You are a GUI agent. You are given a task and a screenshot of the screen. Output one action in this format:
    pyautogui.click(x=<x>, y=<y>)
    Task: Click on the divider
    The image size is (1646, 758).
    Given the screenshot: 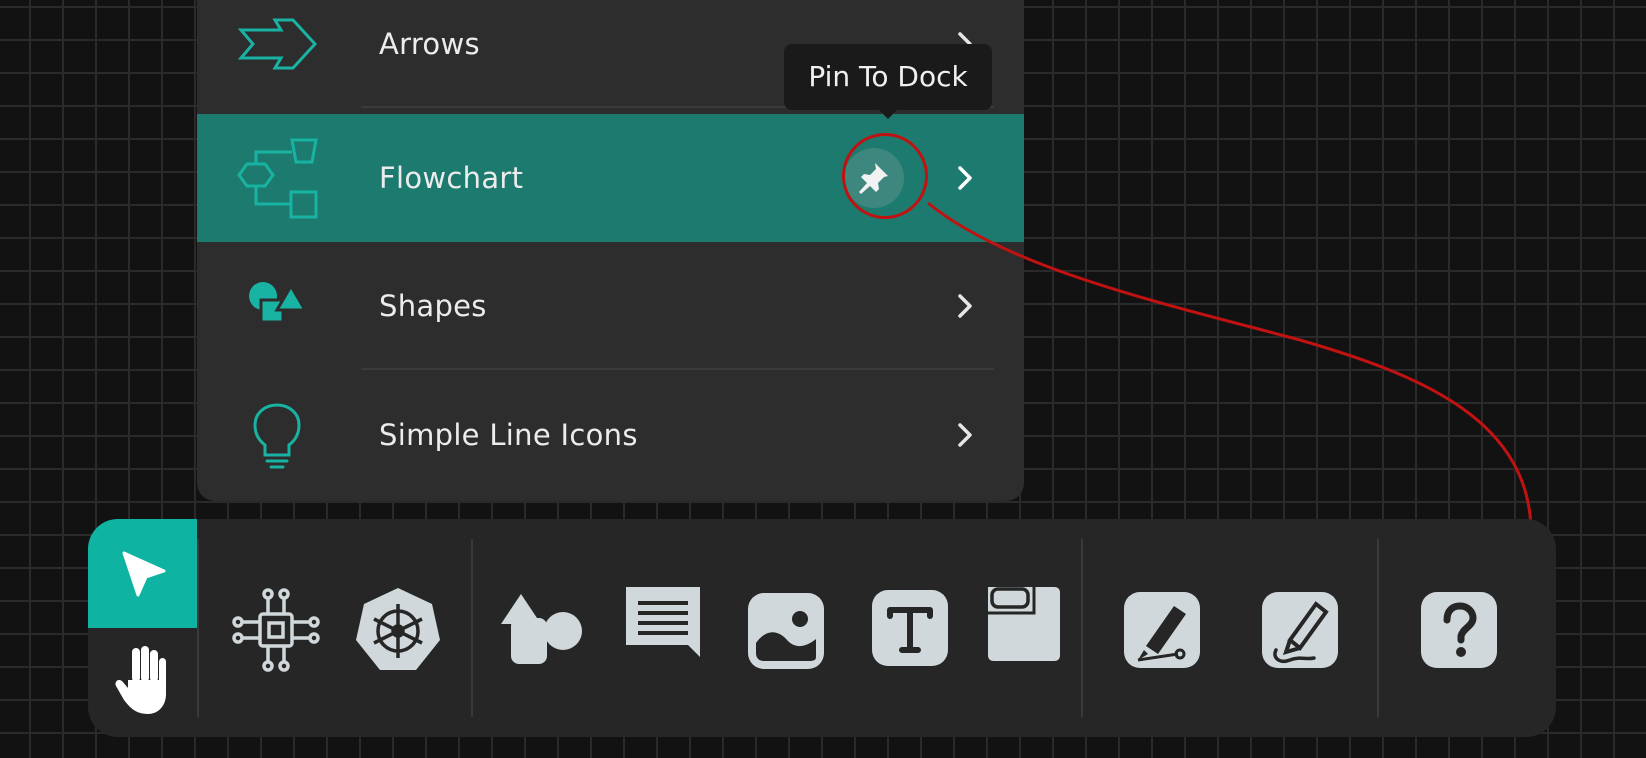 What is the action you would take?
    pyautogui.click(x=677, y=369)
    